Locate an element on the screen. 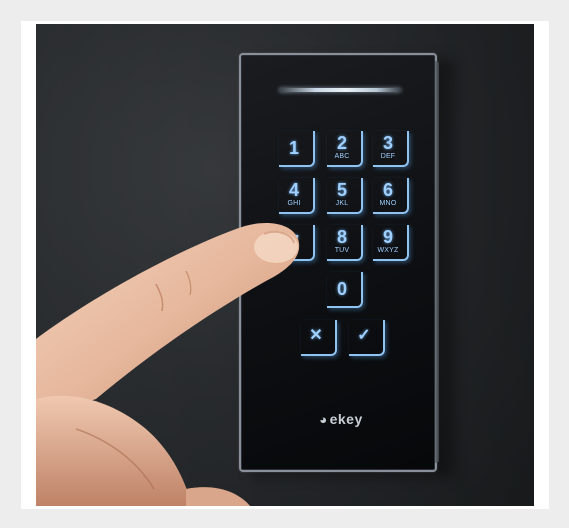  key-2: 2 ABC is located at coordinates (345, 149).